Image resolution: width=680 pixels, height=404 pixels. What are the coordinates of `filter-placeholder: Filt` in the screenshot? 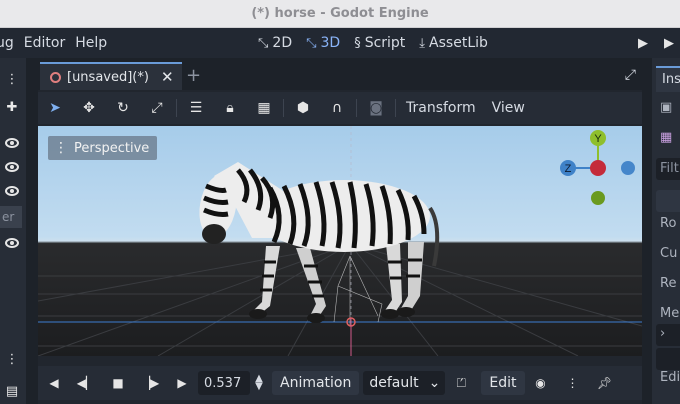 It's located at (669, 168).